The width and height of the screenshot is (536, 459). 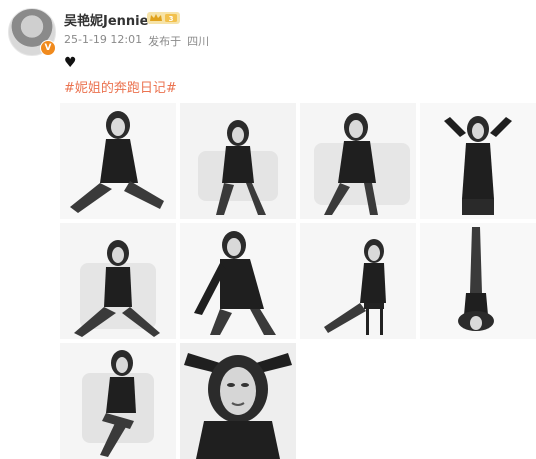 I want to click on post-username: 吴艳妮Jennie, so click(x=106, y=19).